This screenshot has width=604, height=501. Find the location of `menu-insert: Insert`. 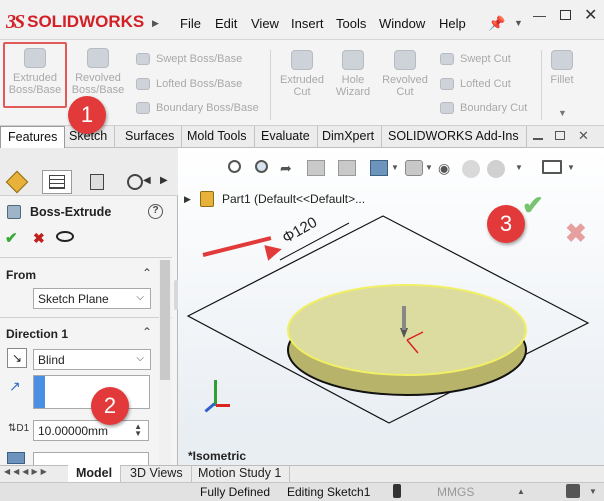

menu-insert: Insert is located at coordinates (307, 23).